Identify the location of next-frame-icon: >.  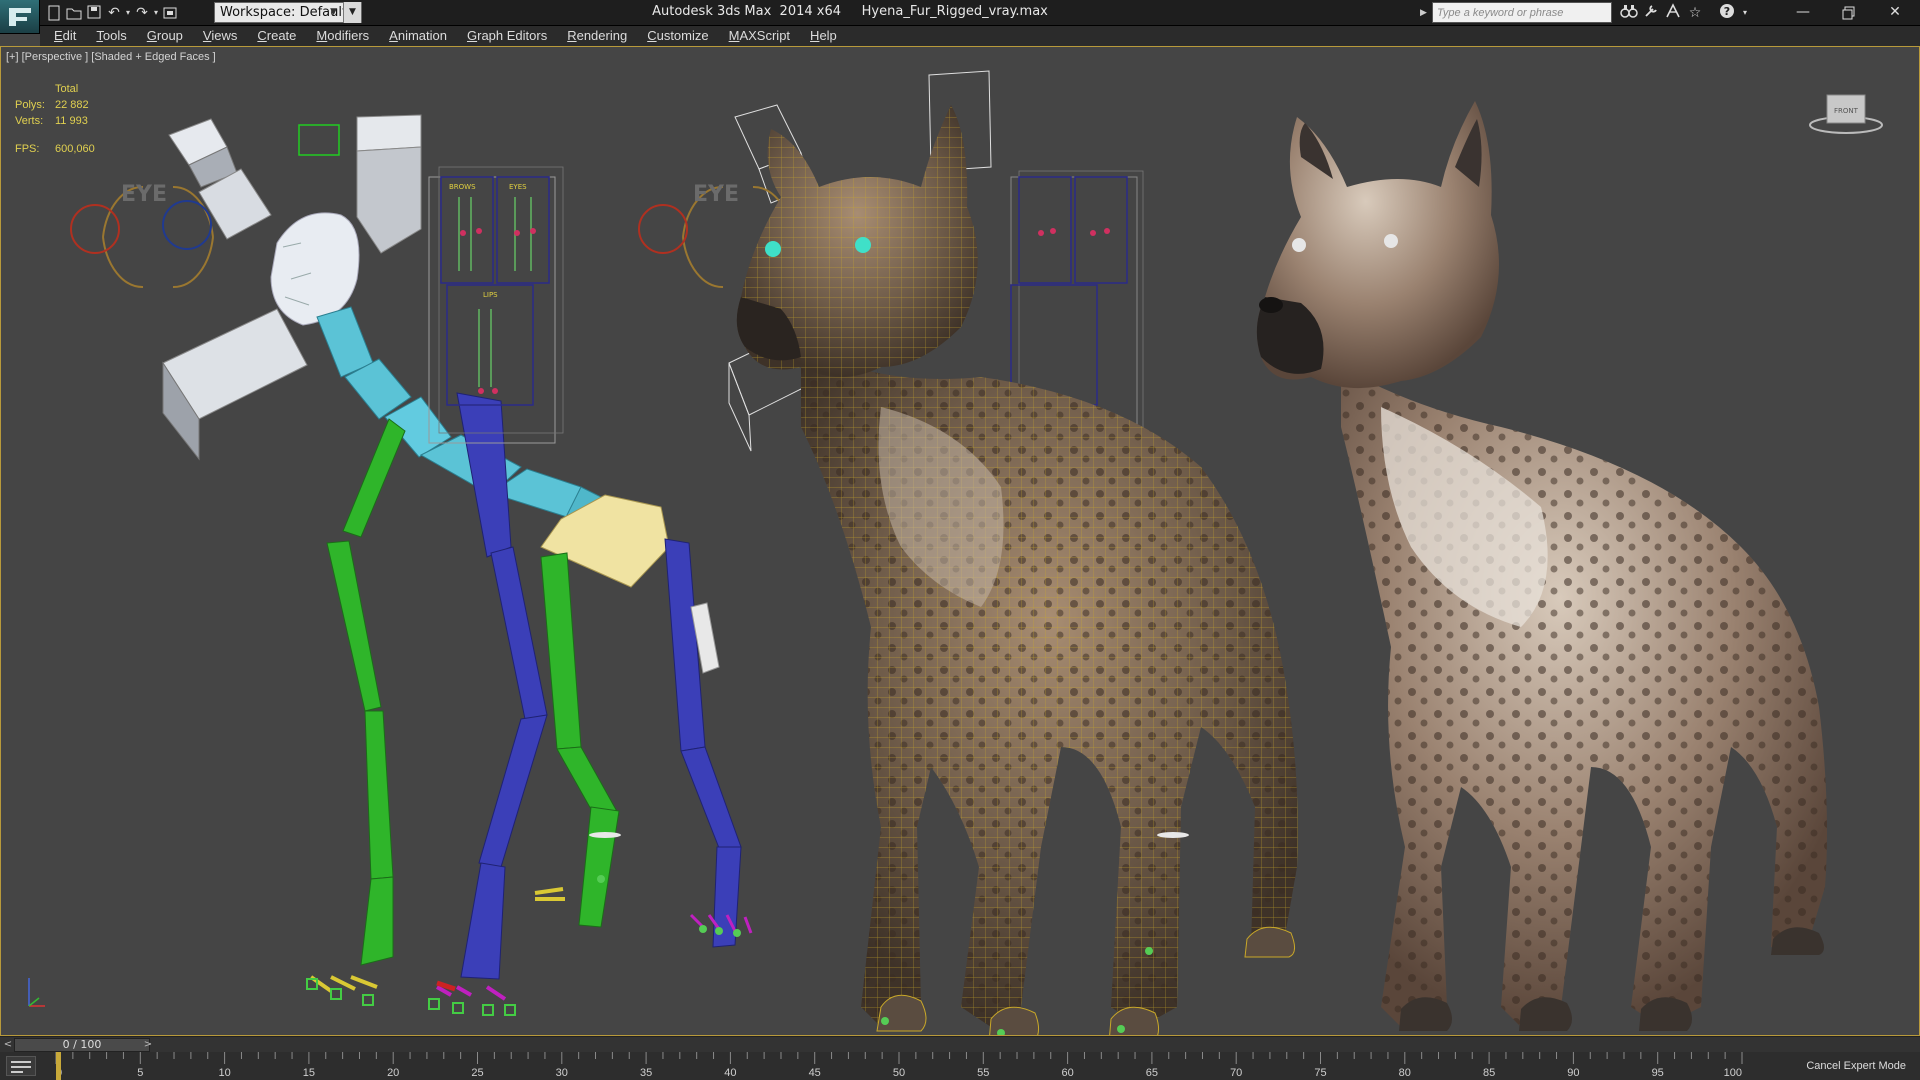
(148, 1045).